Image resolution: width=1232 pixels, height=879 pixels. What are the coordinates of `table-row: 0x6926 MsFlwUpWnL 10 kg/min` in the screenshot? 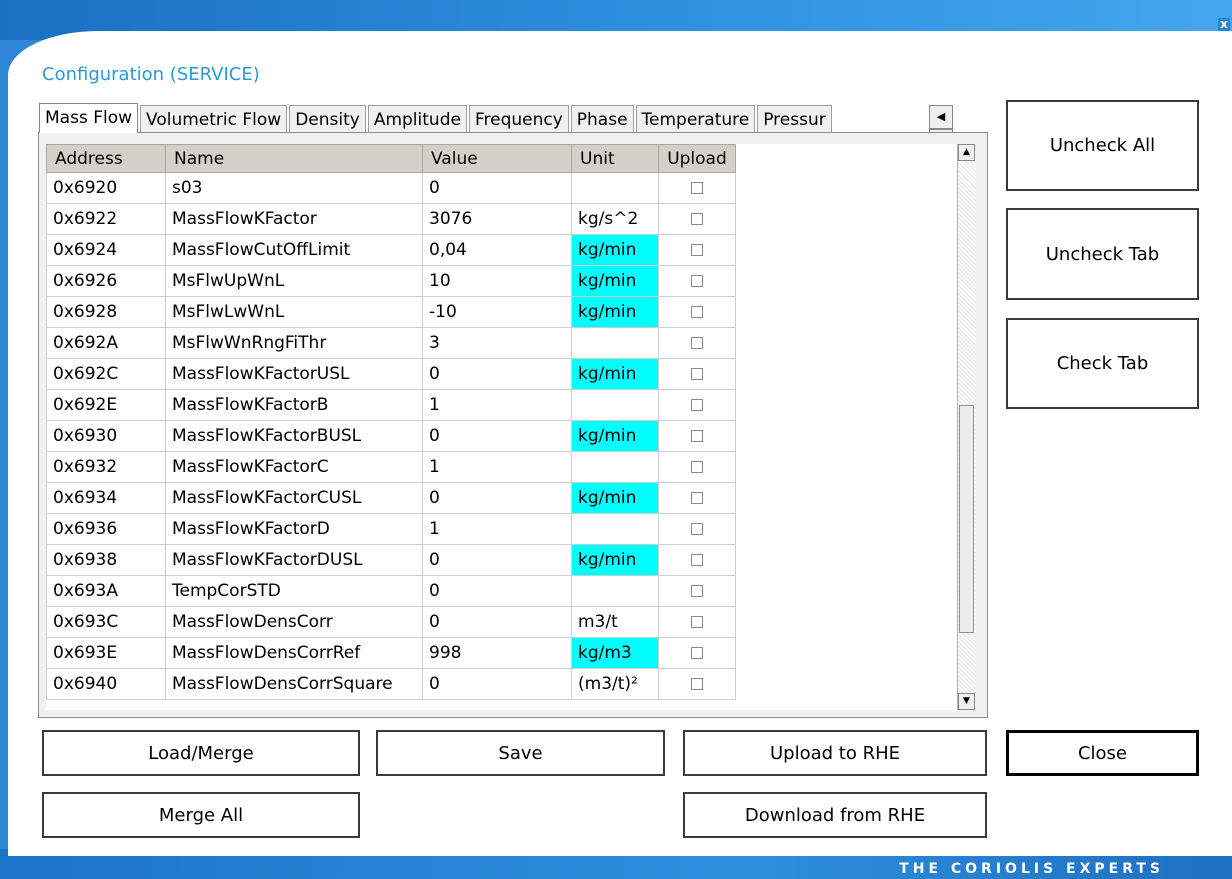 It's located at (391, 281).